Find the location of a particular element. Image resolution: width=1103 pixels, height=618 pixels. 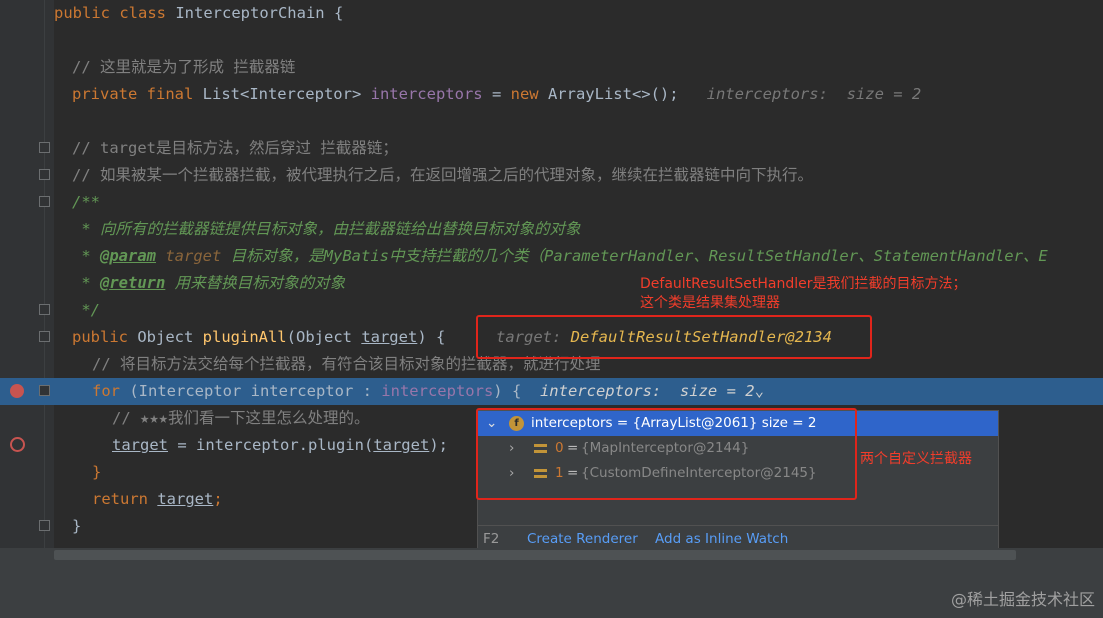

code-line: return target; is located at coordinates (157, 499).